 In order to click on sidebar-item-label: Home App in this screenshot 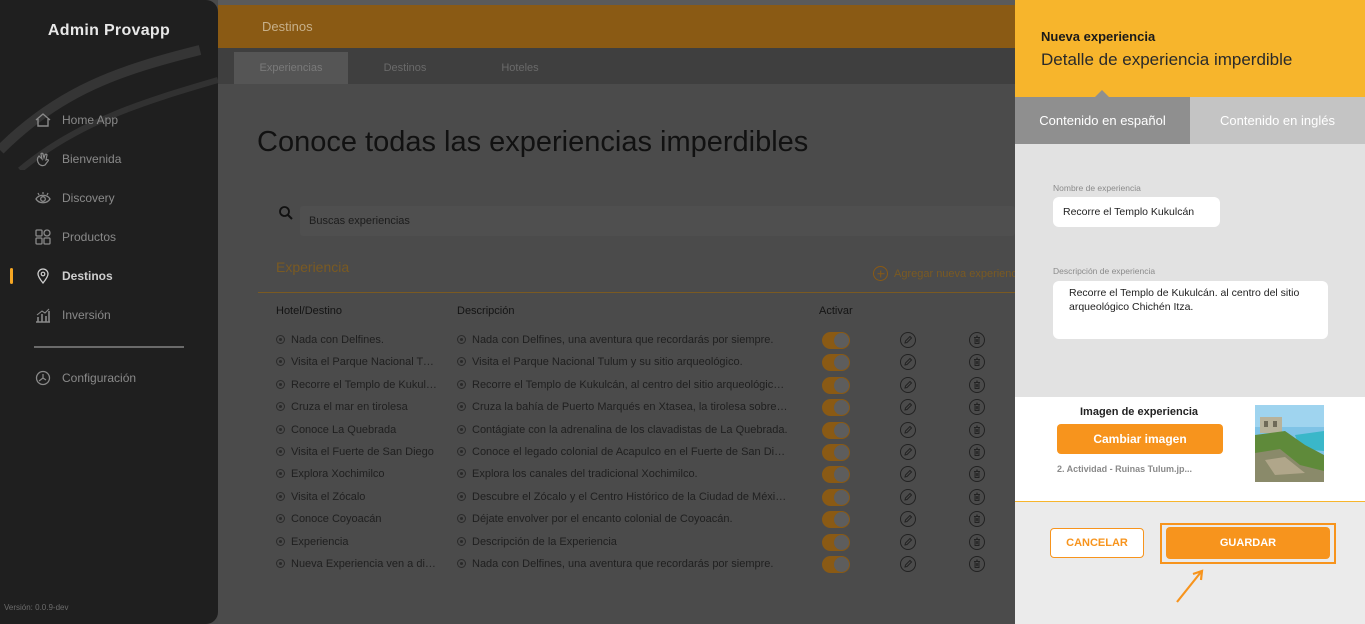, I will do `click(90, 119)`.